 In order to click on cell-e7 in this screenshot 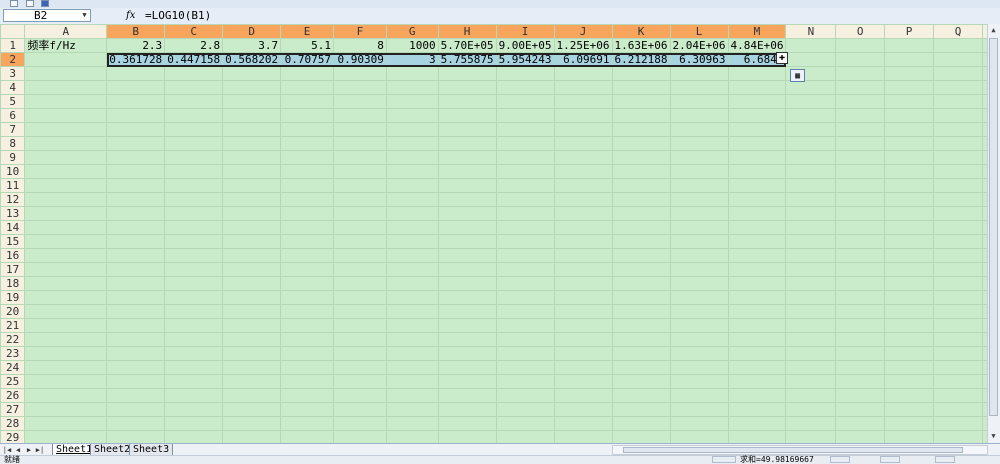, I will do `click(307, 129)`.